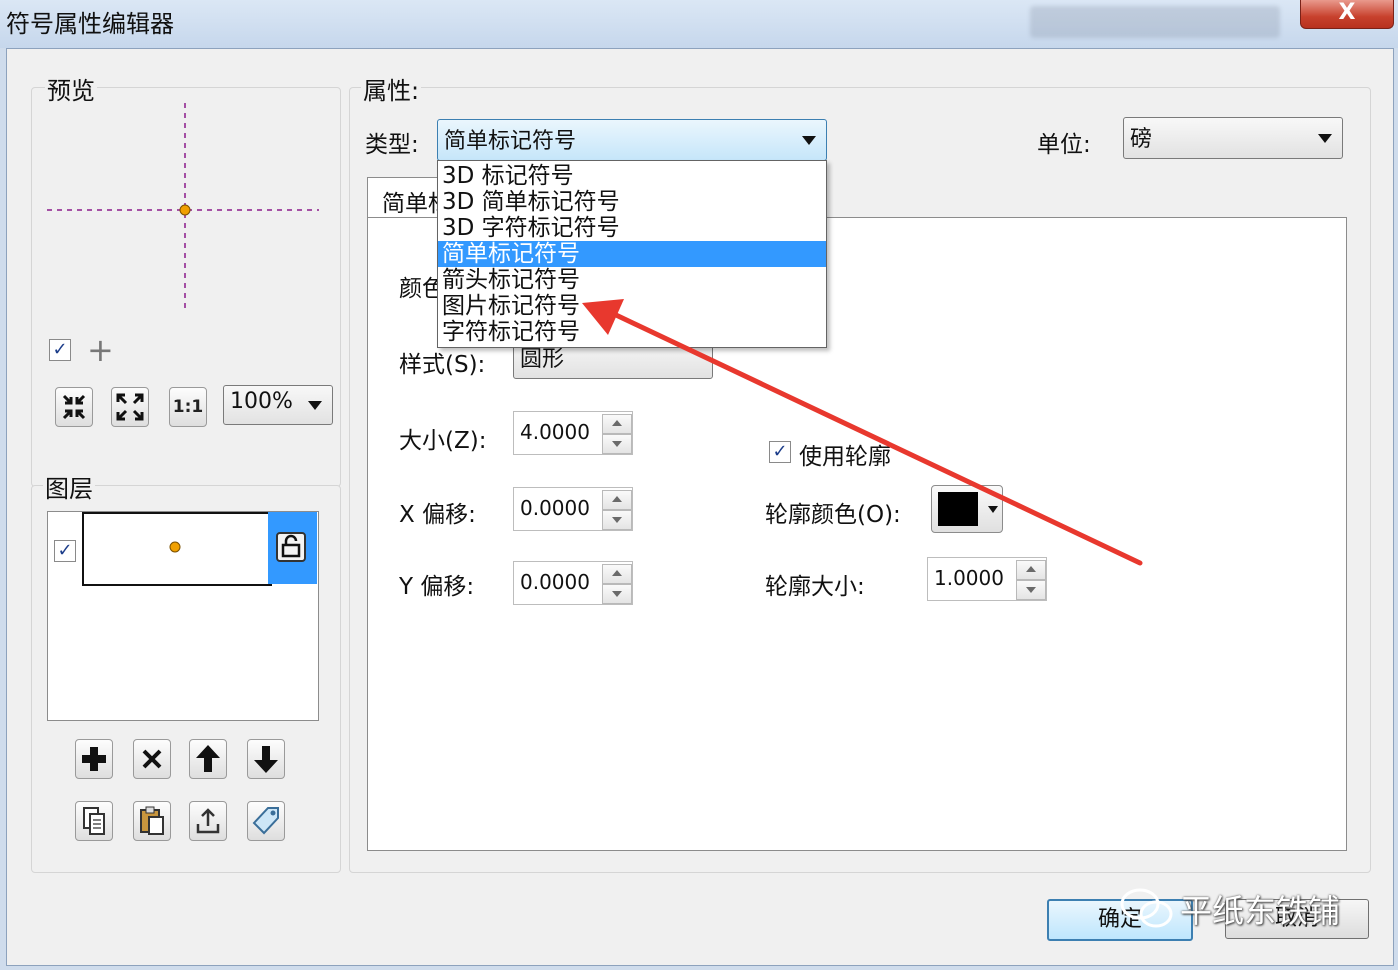 The height and width of the screenshot is (970, 1398). What do you see at coordinates (1347, 14) in the screenshot?
I see `close-button: X` at bounding box center [1347, 14].